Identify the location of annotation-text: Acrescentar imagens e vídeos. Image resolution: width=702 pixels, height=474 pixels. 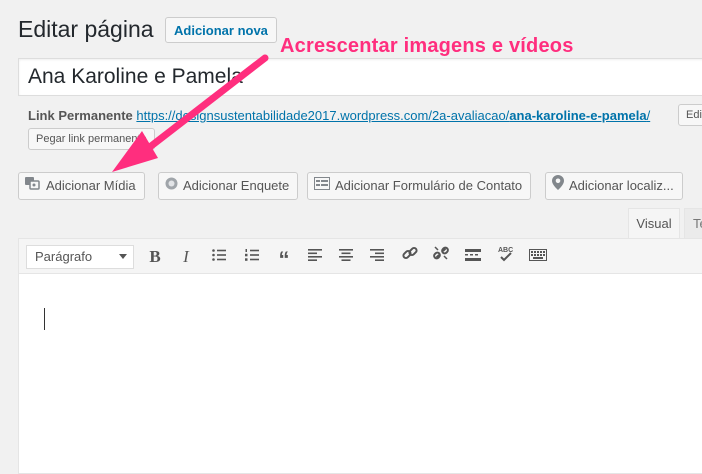
(427, 46).